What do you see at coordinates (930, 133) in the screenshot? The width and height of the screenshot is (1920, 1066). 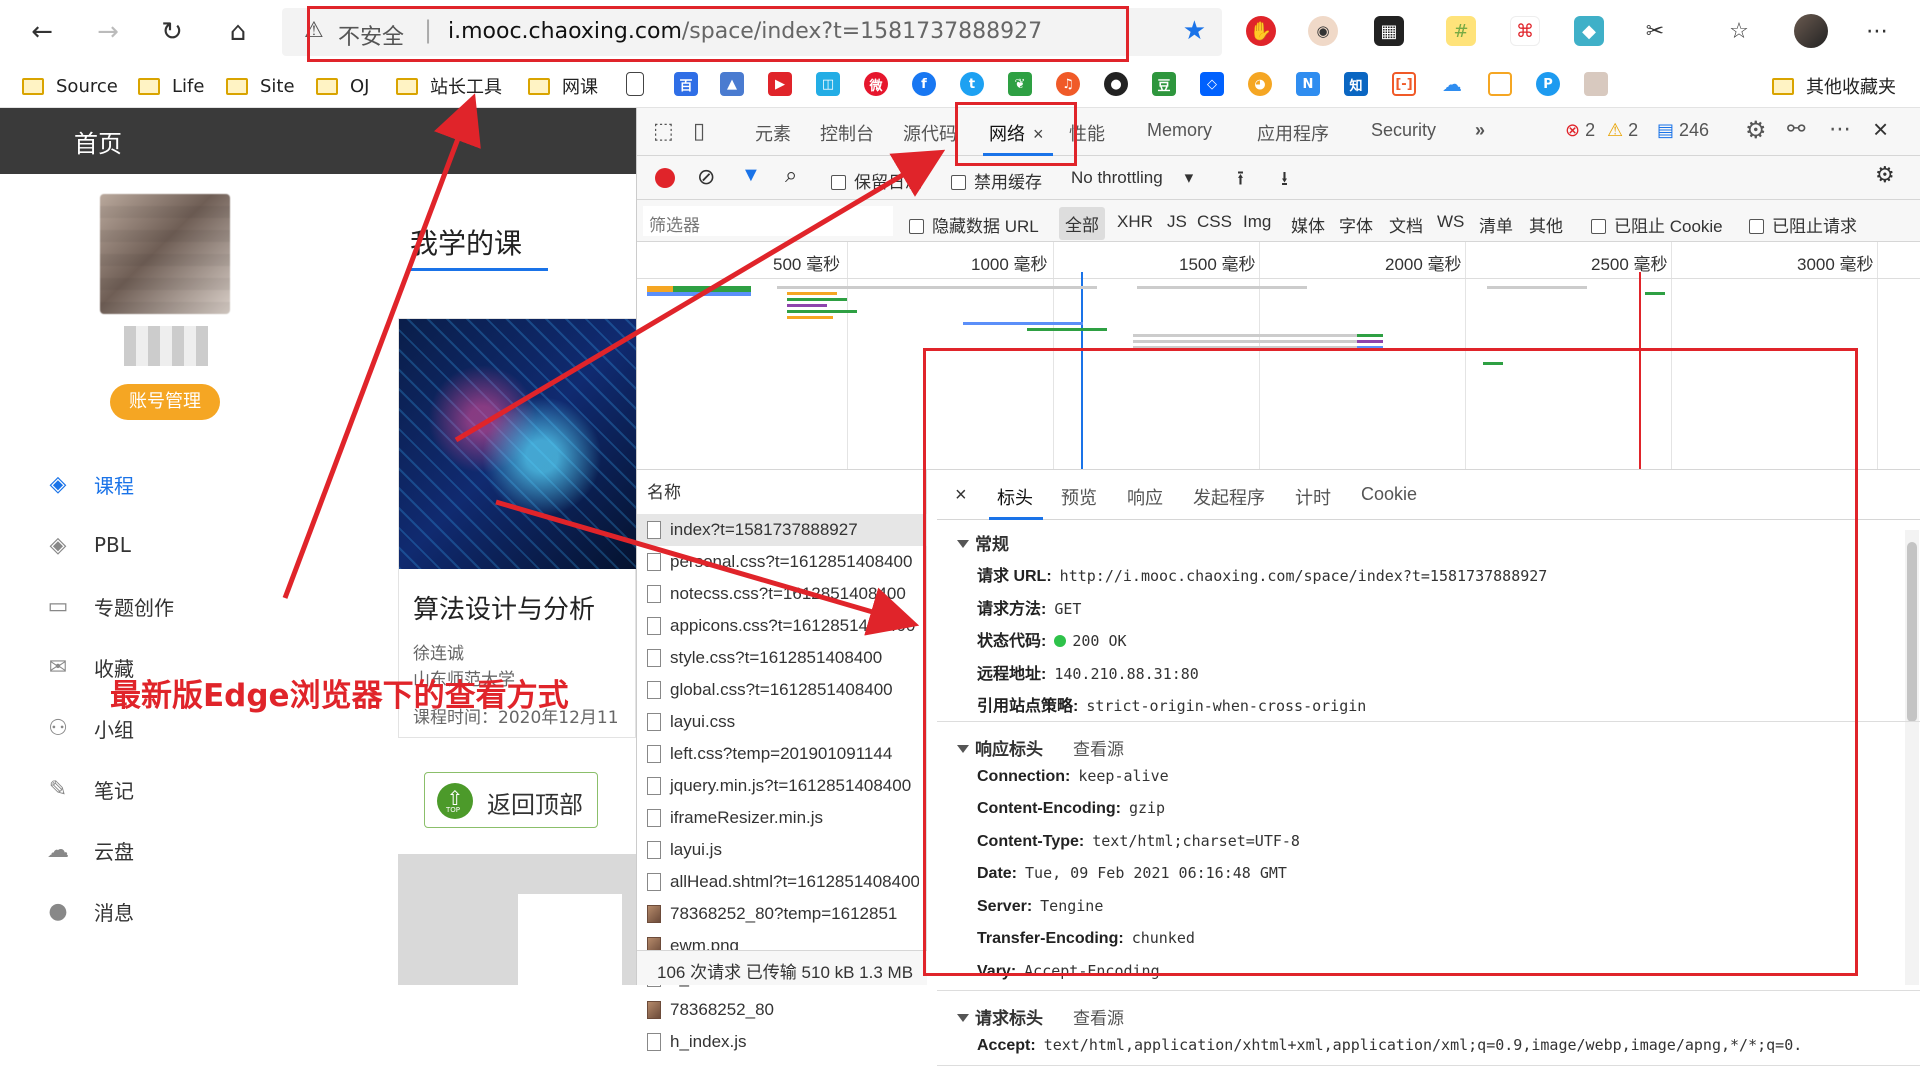 I see `tab-sources: 源代码` at bounding box center [930, 133].